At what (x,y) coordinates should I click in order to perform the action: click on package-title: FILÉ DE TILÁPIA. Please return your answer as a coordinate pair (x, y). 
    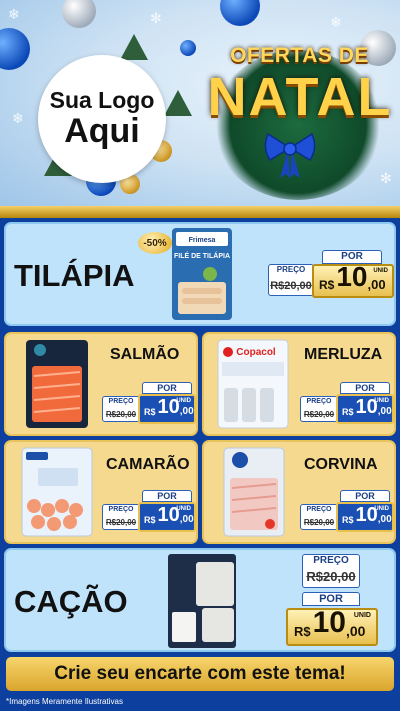
    Looking at the image, I should click on (202, 255).